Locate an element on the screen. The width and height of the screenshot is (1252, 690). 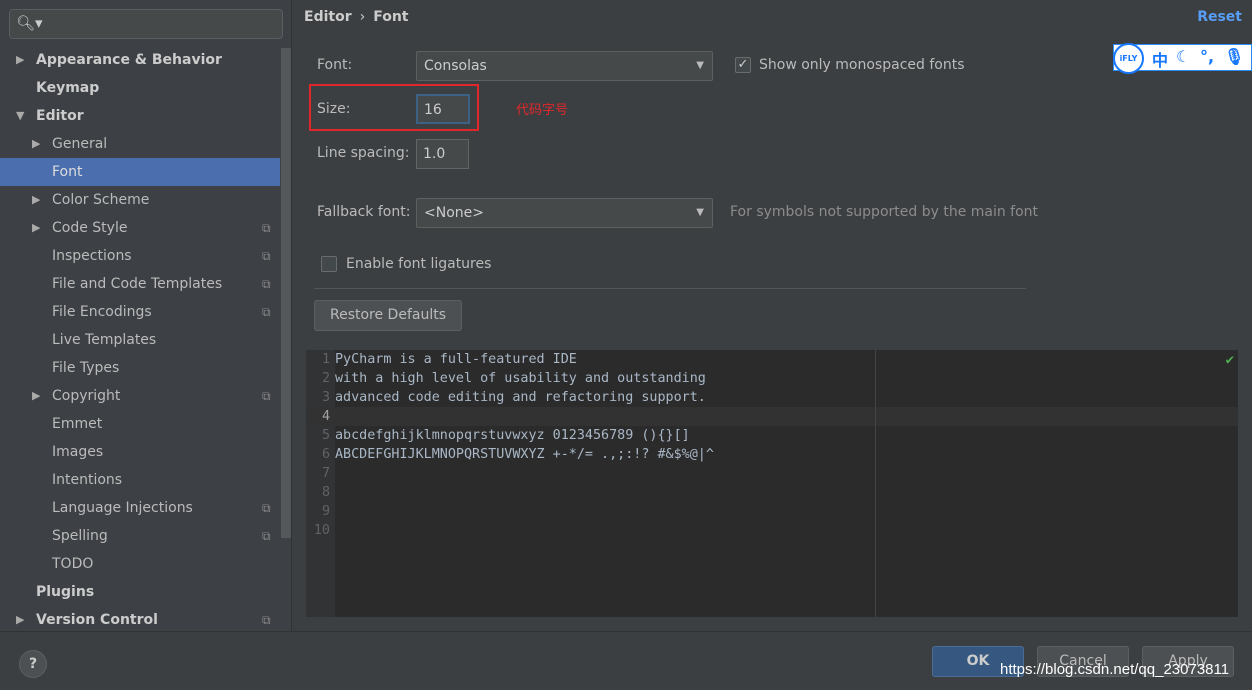
size-label: Size: is located at coordinates (334, 109).